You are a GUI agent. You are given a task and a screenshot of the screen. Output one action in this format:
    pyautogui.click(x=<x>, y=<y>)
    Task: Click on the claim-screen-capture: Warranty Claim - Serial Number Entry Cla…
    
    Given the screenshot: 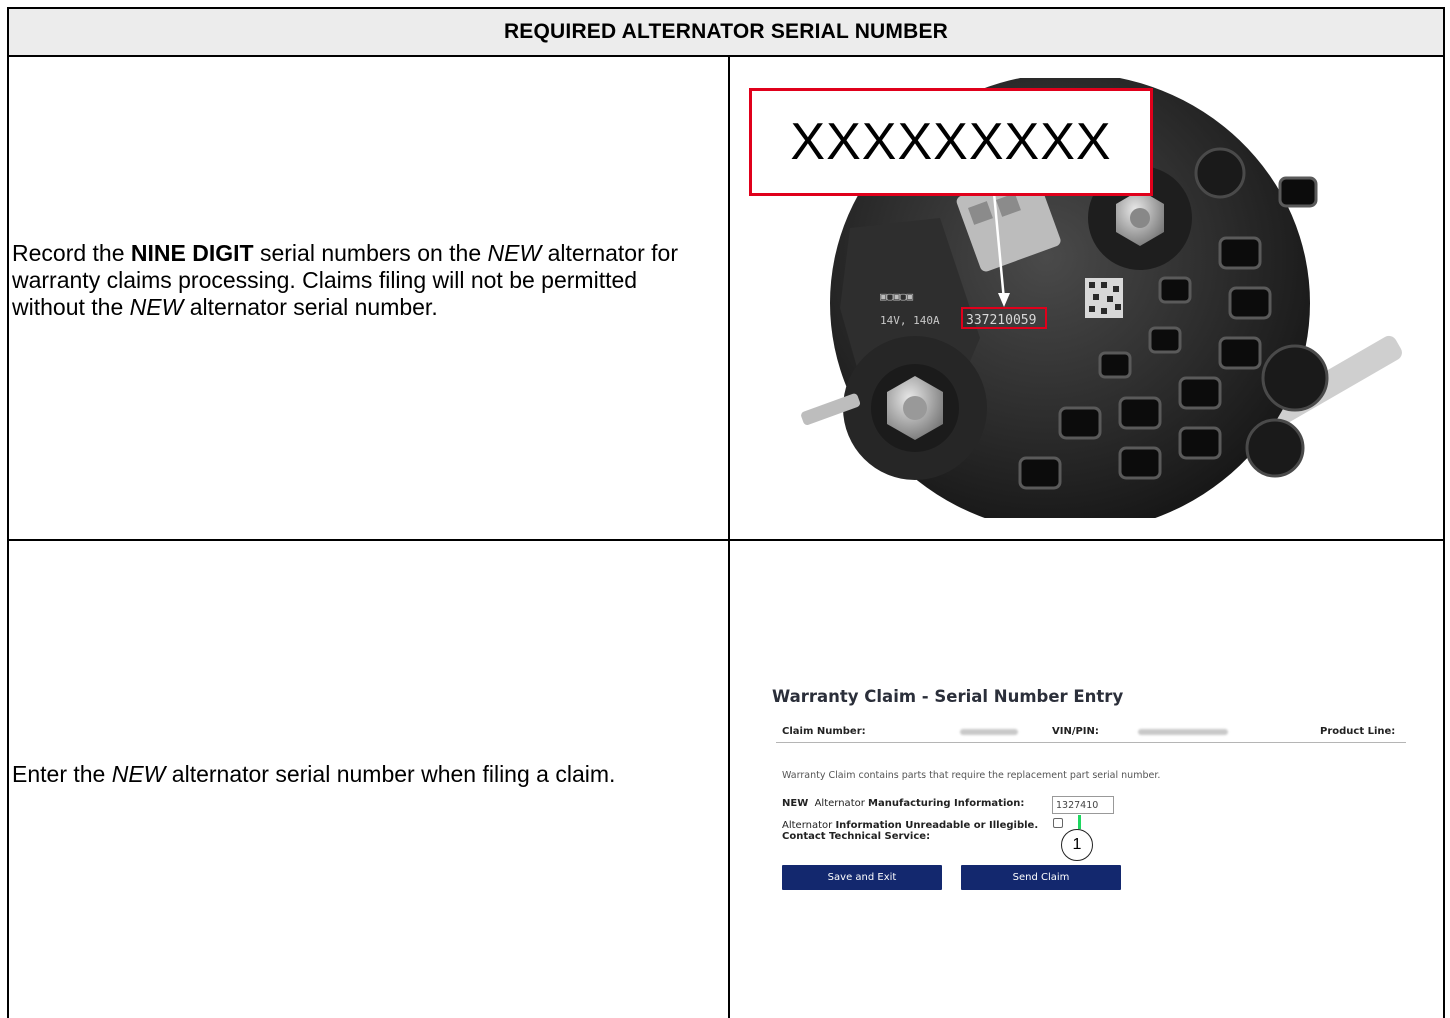 What is the action you would take?
    pyautogui.click(x=1087, y=796)
    